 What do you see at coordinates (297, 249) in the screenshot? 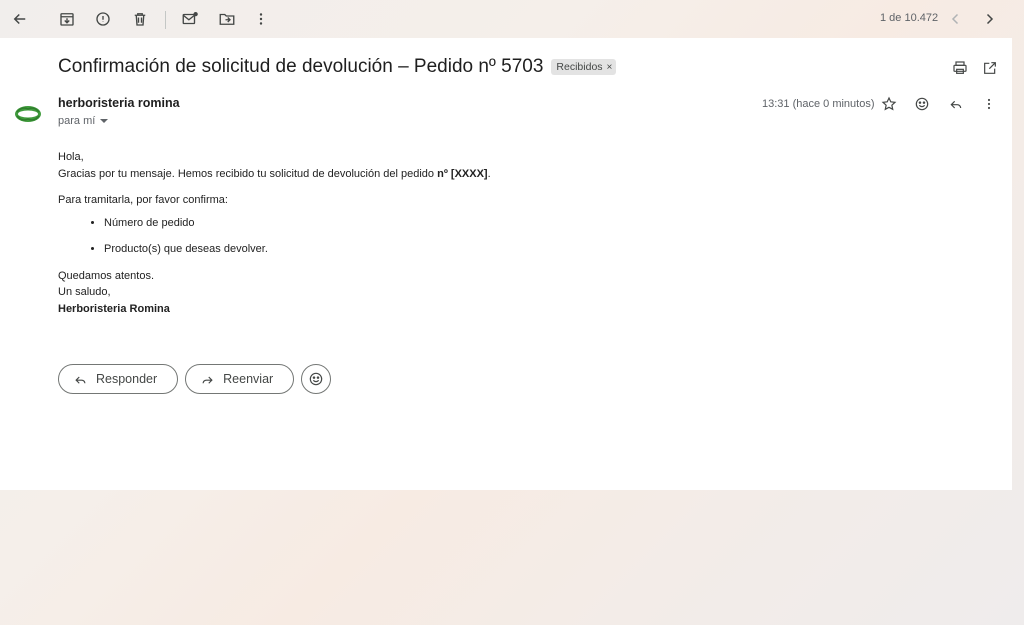
I see `list-item: Producto(s) que deseas devolver.` at bounding box center [297, 249].